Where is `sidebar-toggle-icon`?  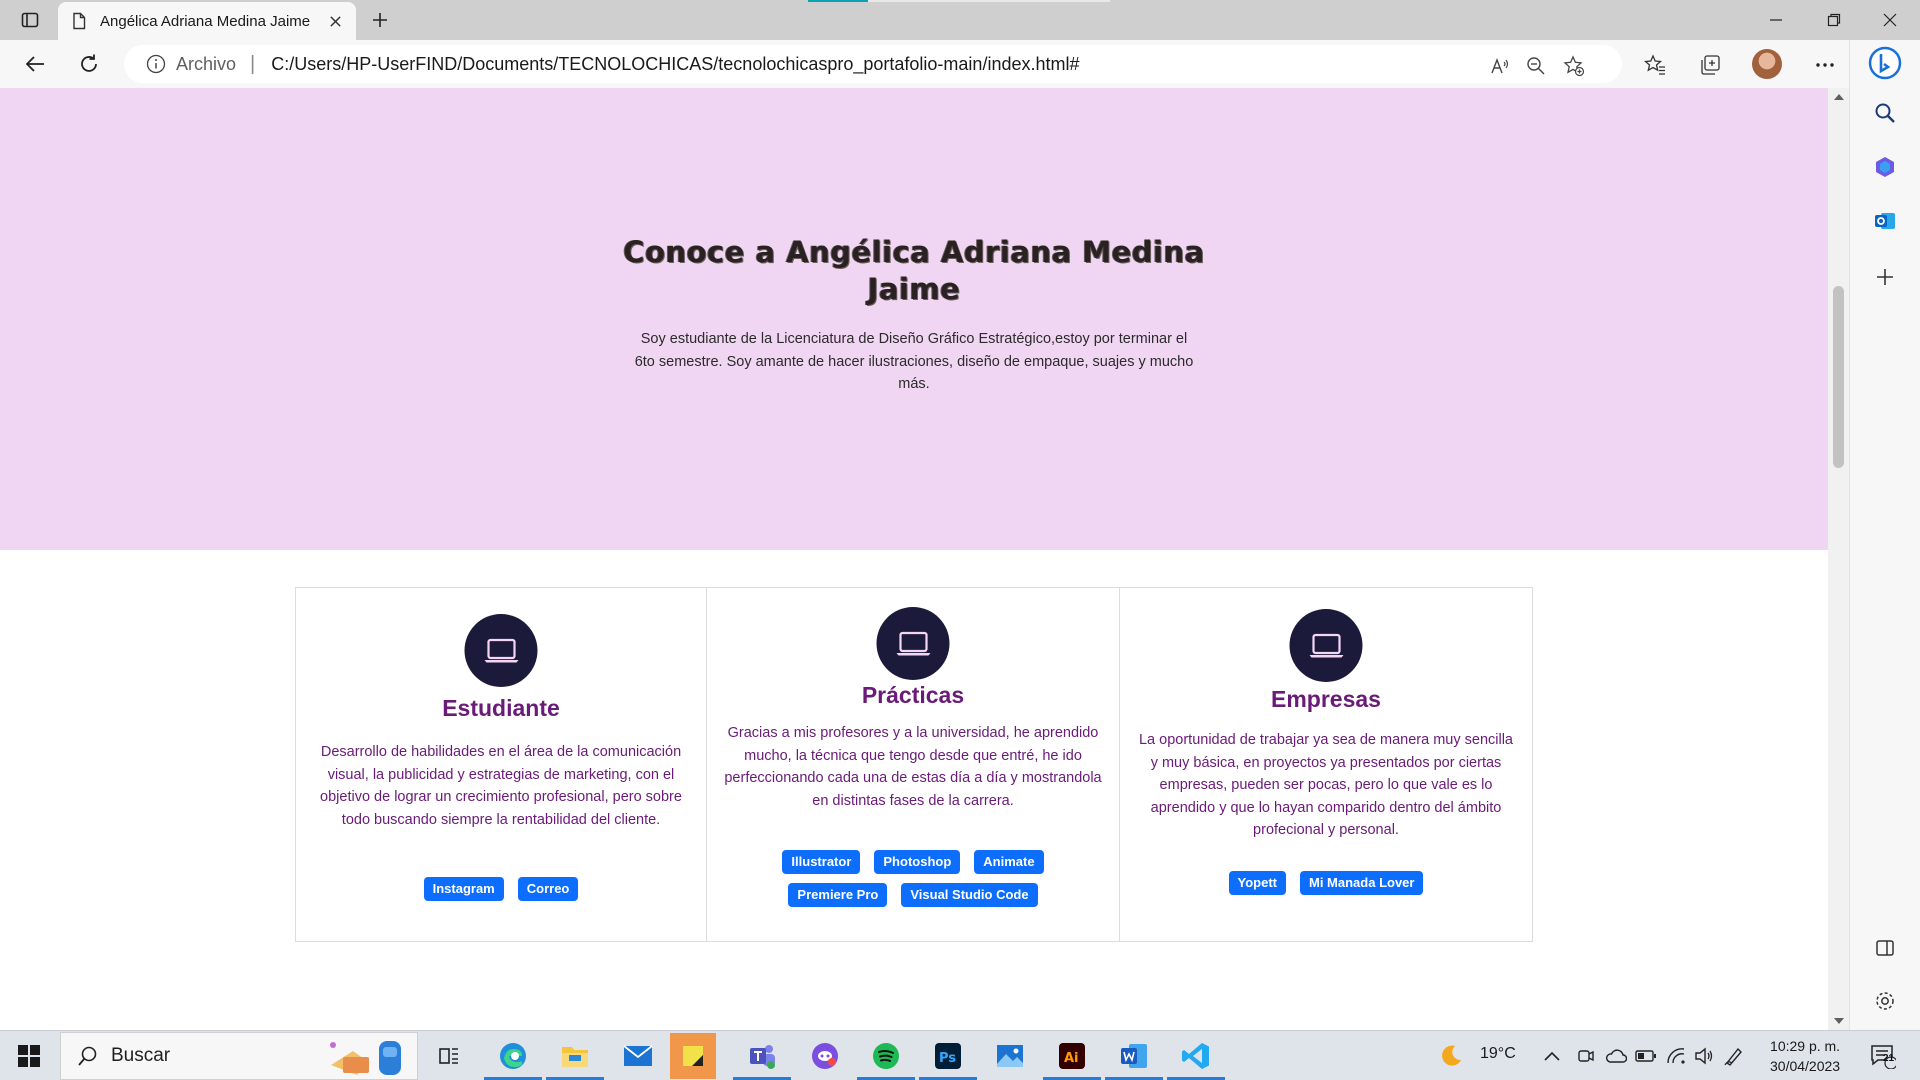 sidebar-toggle-icon is located at coordinates (1885, 948).